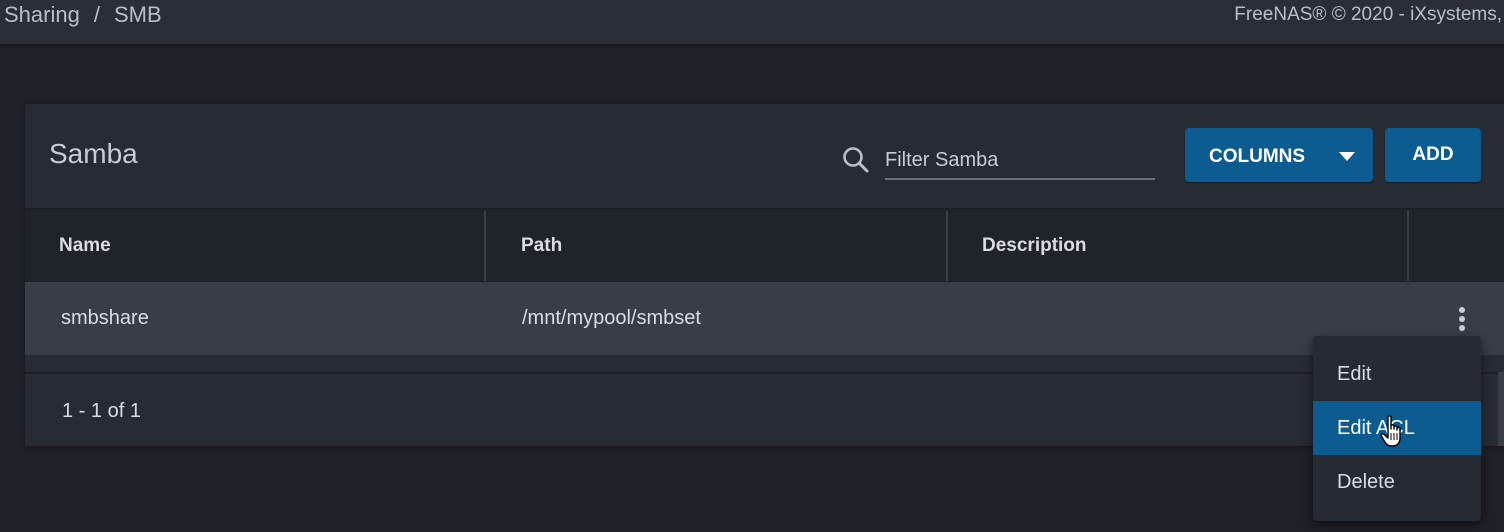 The height and width of the screenshot is (532, 1504). I want to click on add-button: ADD, so click(1433, 155).